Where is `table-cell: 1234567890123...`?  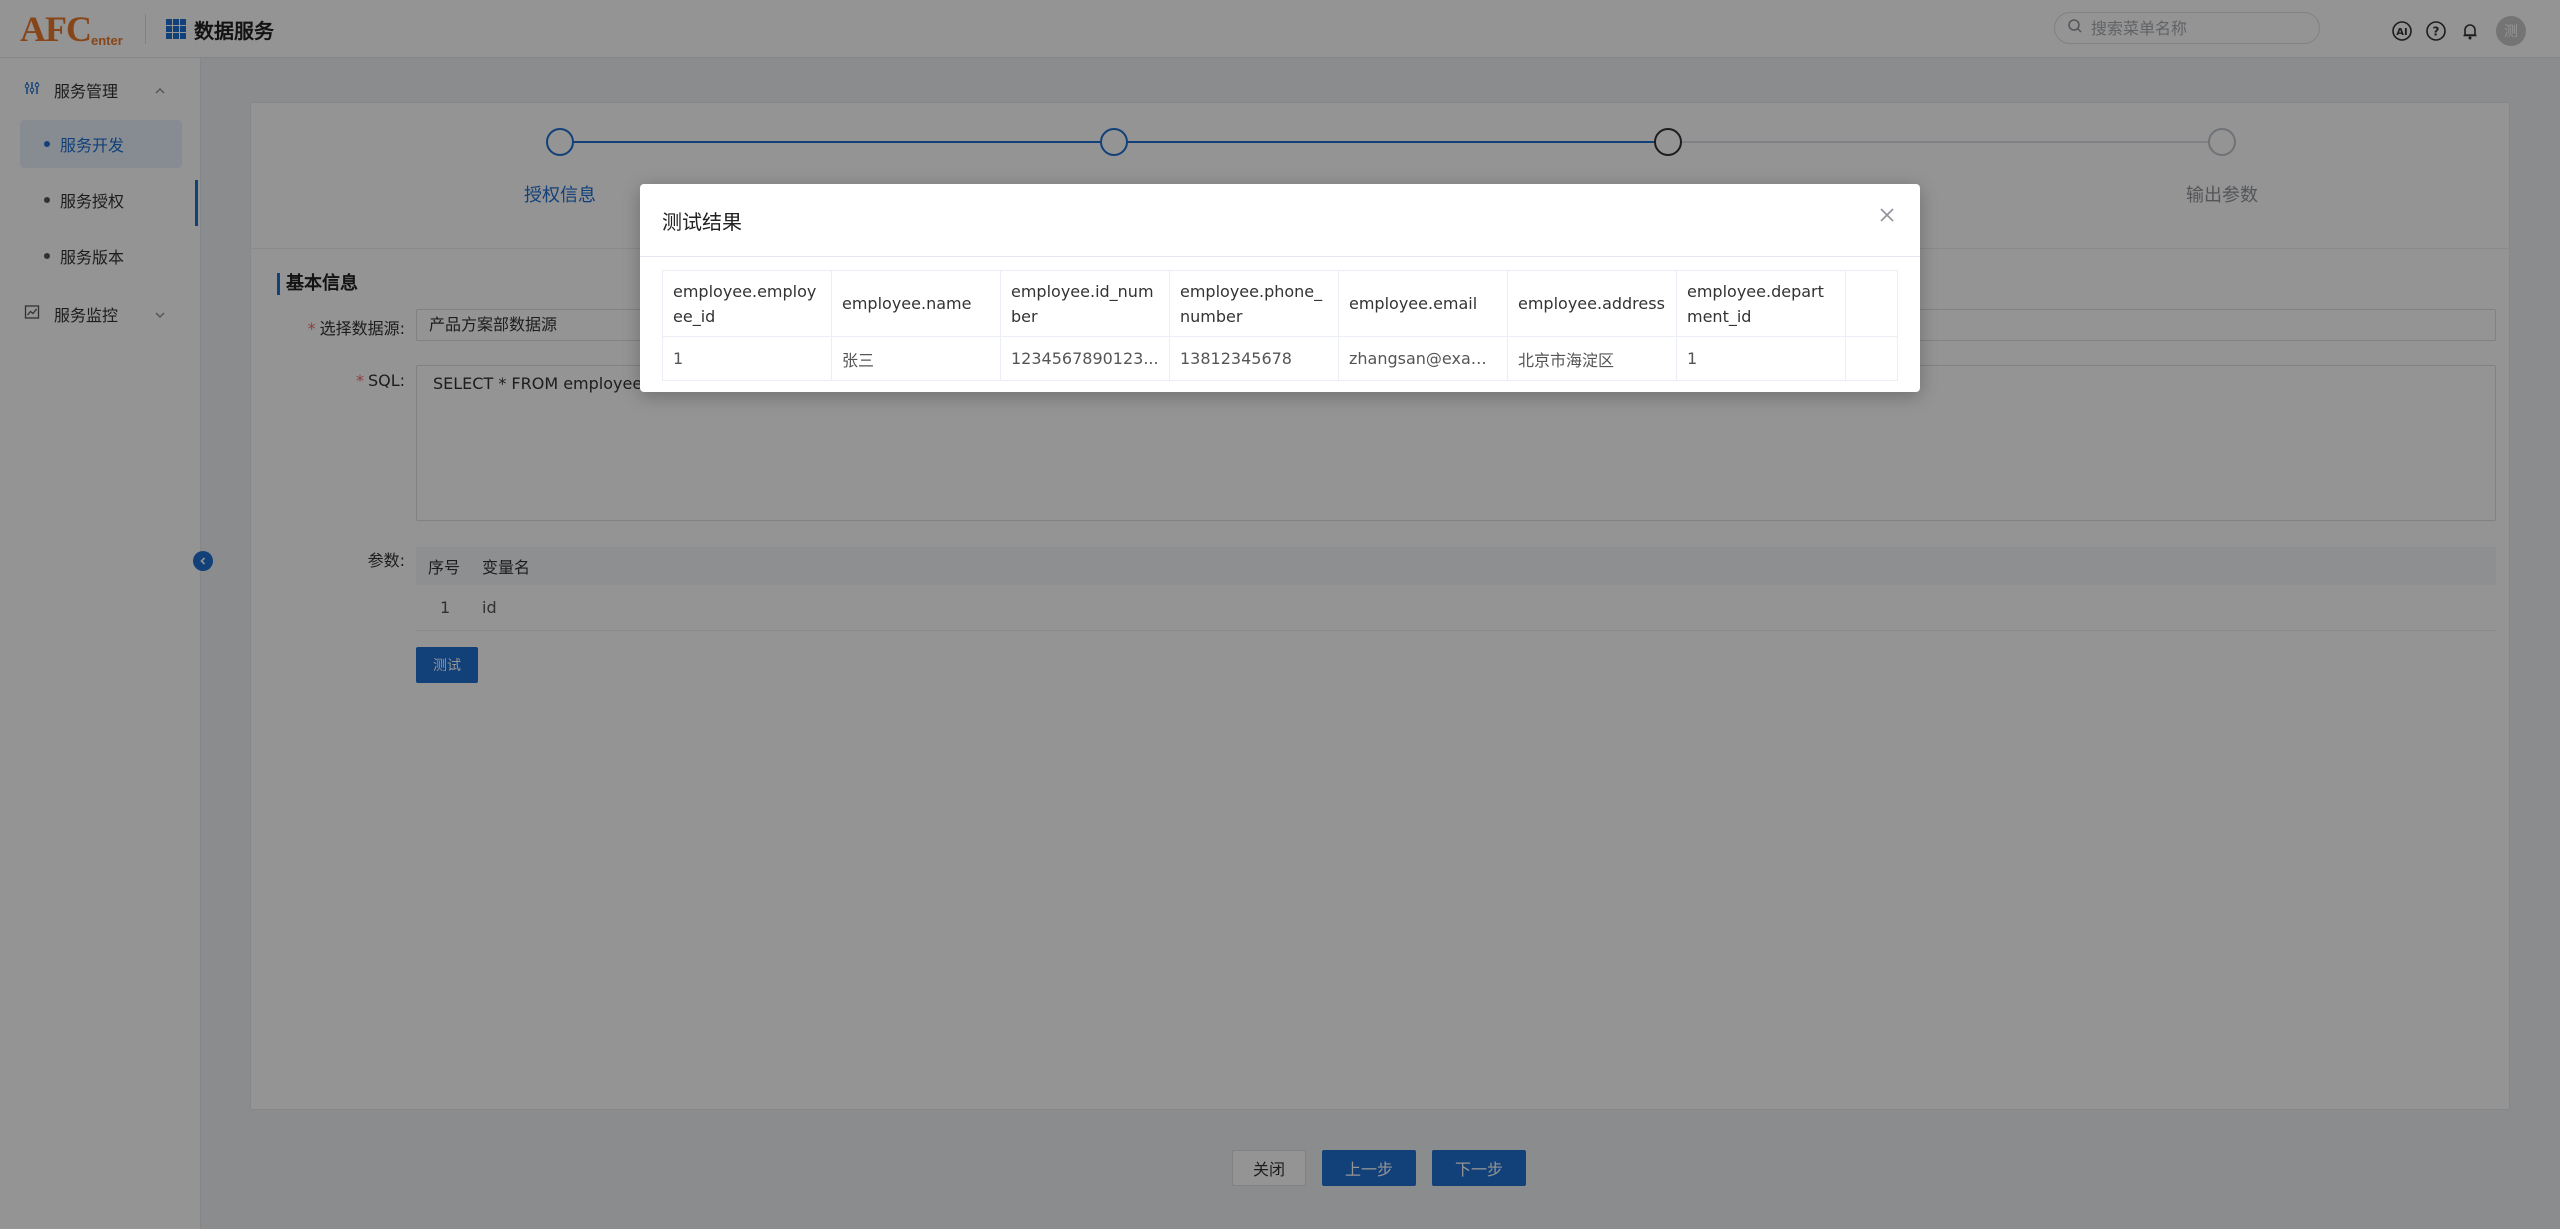 table-cell: 1234567890123... is located at coordinates (1085, 358).